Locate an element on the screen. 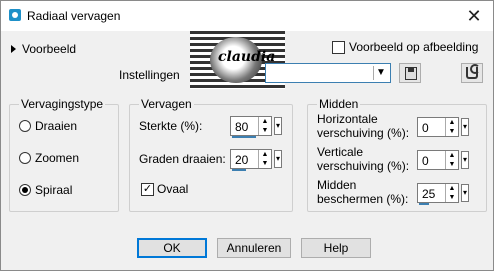  radio-spiraal-label: Spiraal is located at coordinates (54, 190).